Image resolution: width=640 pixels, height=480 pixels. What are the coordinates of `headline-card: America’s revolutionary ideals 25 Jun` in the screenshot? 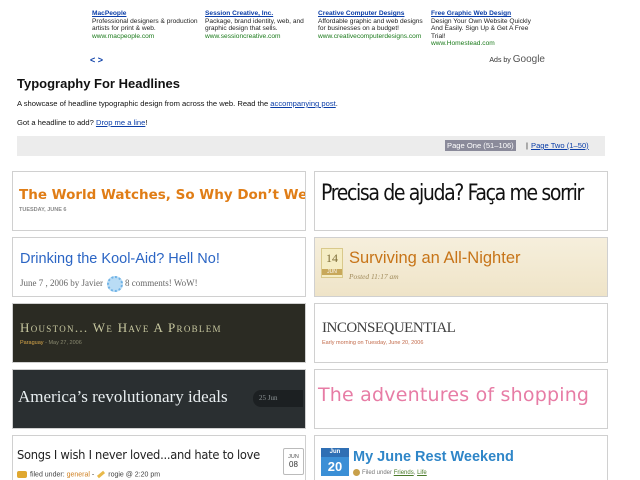 It's located at (159, 399).